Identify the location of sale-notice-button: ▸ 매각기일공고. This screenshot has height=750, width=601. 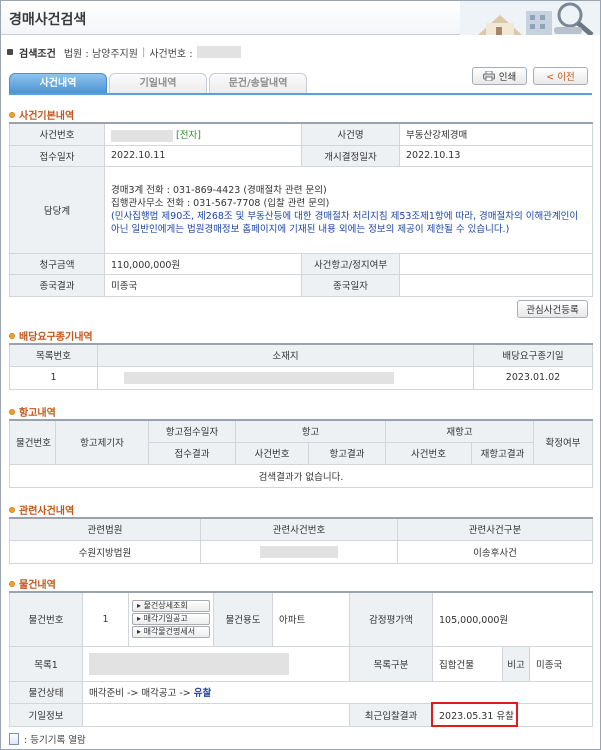
(171, 619).